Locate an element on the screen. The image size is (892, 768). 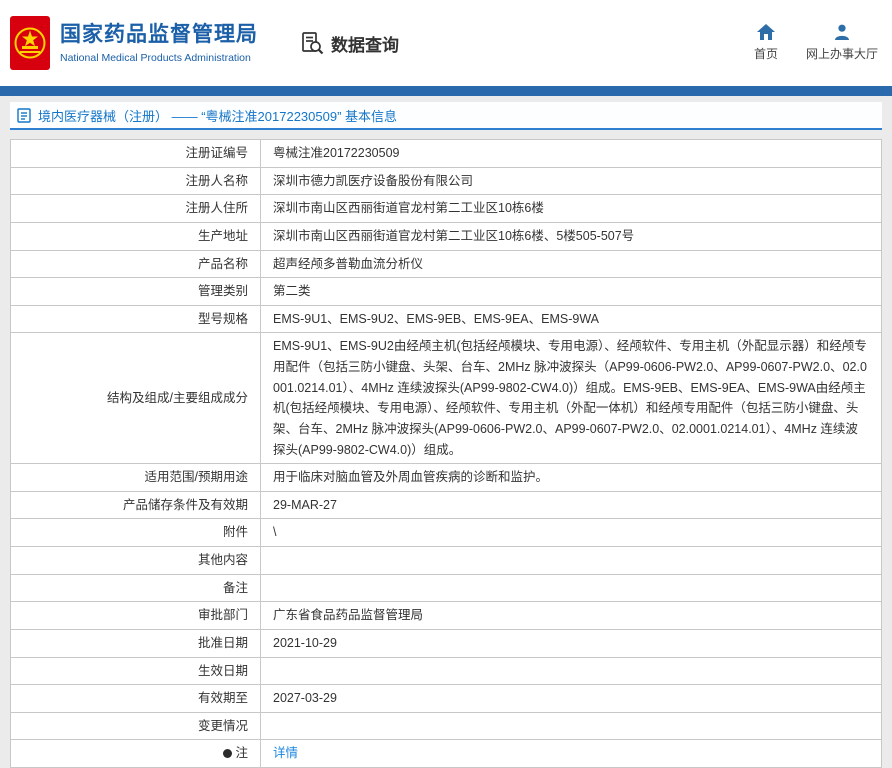
top-links: 首页 网上办事大厅 is located at coordinates (816, 43).